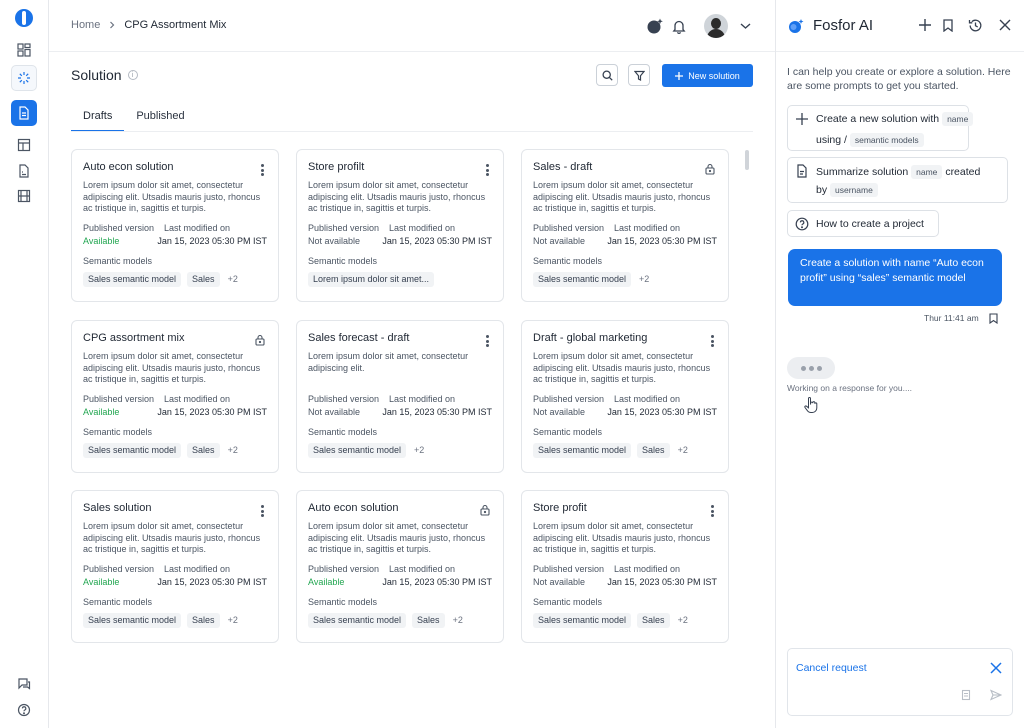  Describe the element at coordinates (24, 710) in the screenshot. I see `help-icon` at that location.